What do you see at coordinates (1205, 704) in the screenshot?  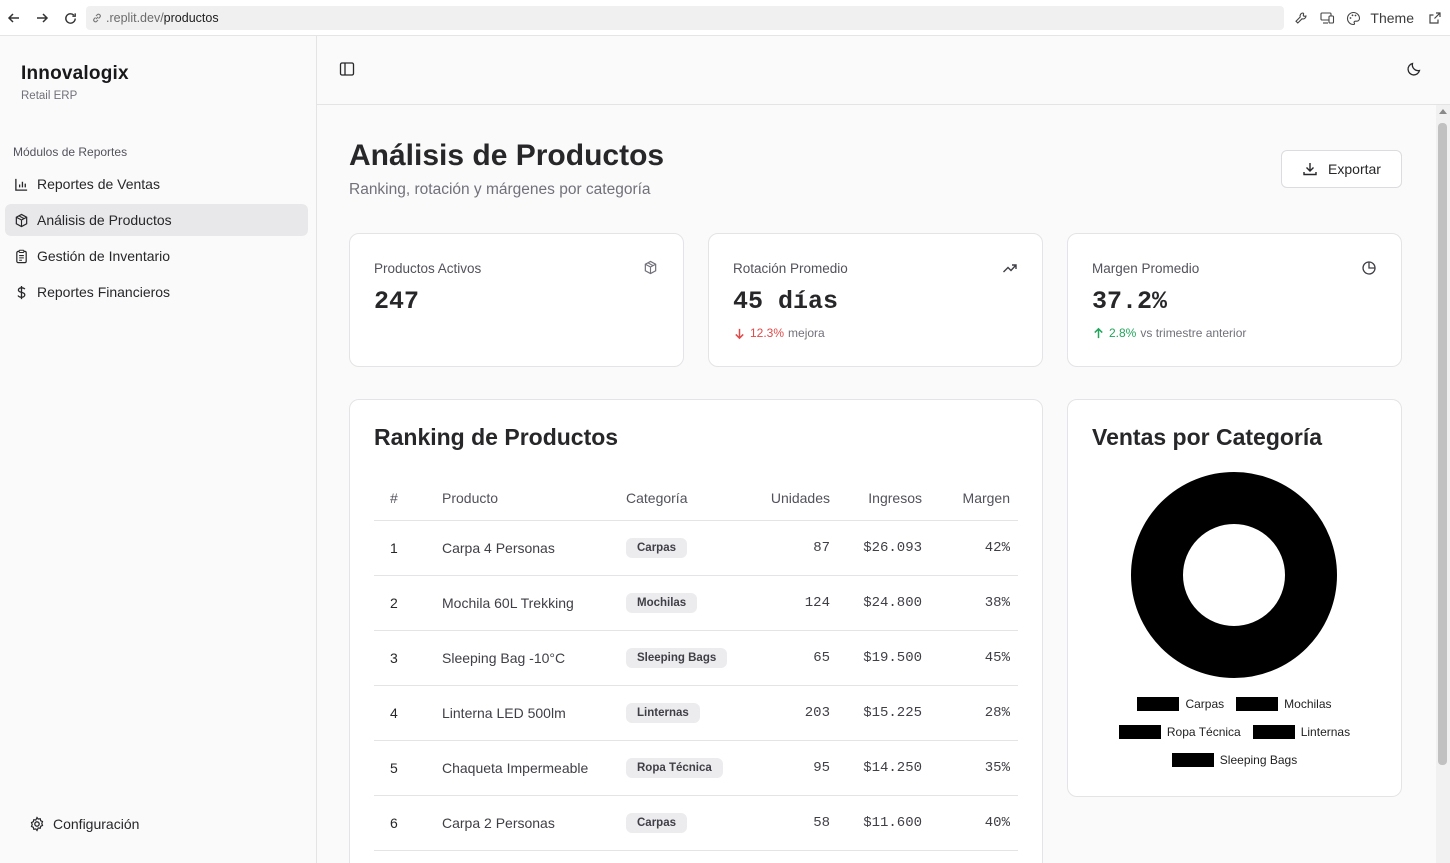 I see `legend-label: Carpas` at bounding box center [1205, 704].